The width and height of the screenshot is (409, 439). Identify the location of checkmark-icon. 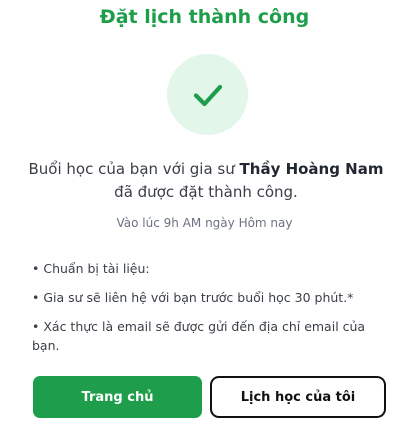
(207, 95).